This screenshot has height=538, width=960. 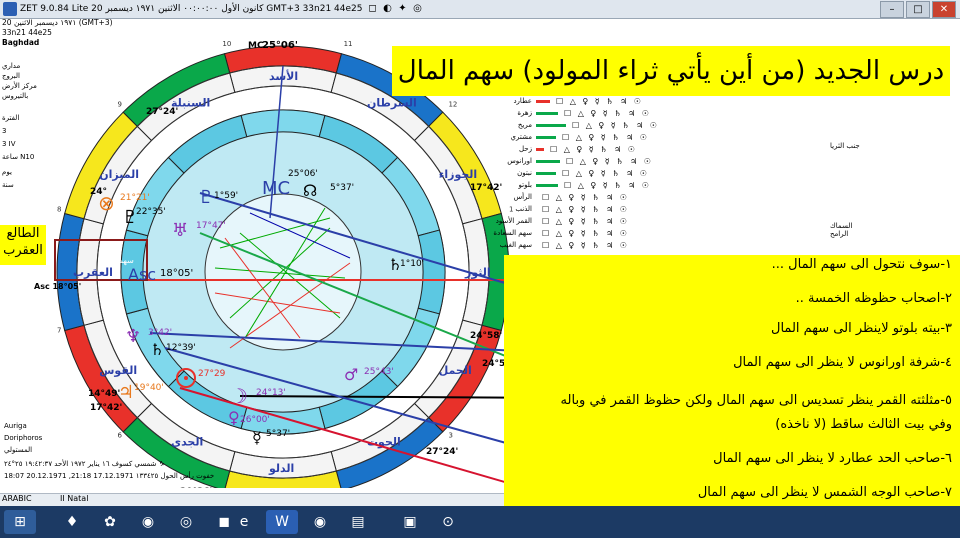 What do you see at coordinates (19, 86) in the screenshot?
I see `sidebar-label: مركز الأرض` at bounding box center [19, 86].